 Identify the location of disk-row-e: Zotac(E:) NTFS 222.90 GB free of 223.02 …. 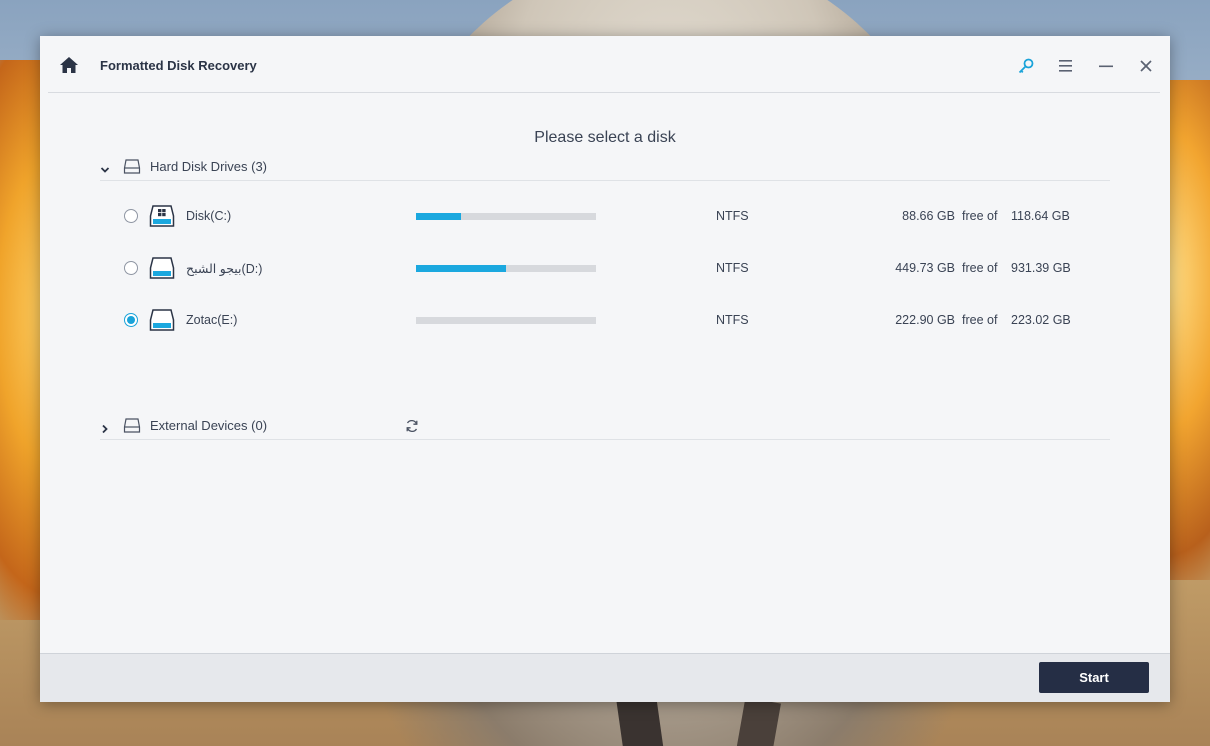
(600, 320).